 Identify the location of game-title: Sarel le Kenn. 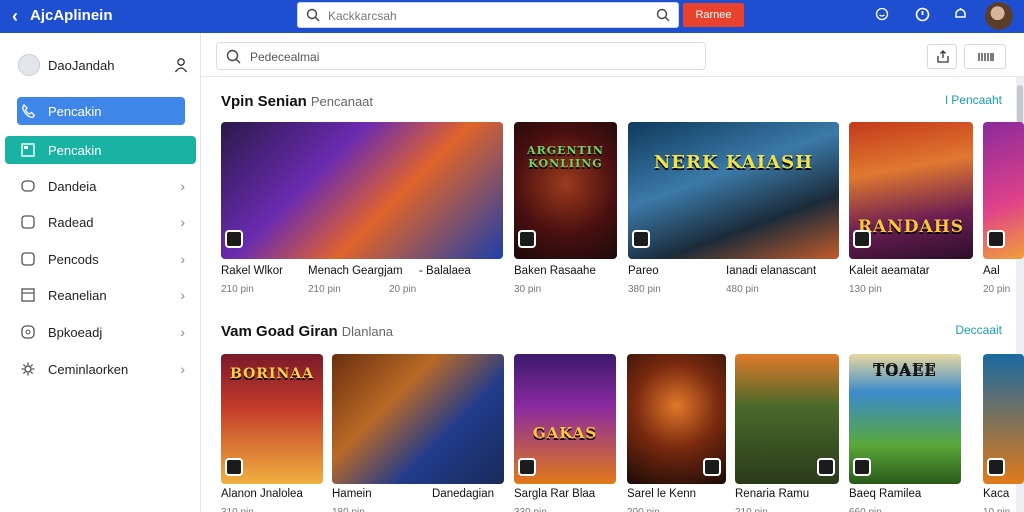
(662, 494).